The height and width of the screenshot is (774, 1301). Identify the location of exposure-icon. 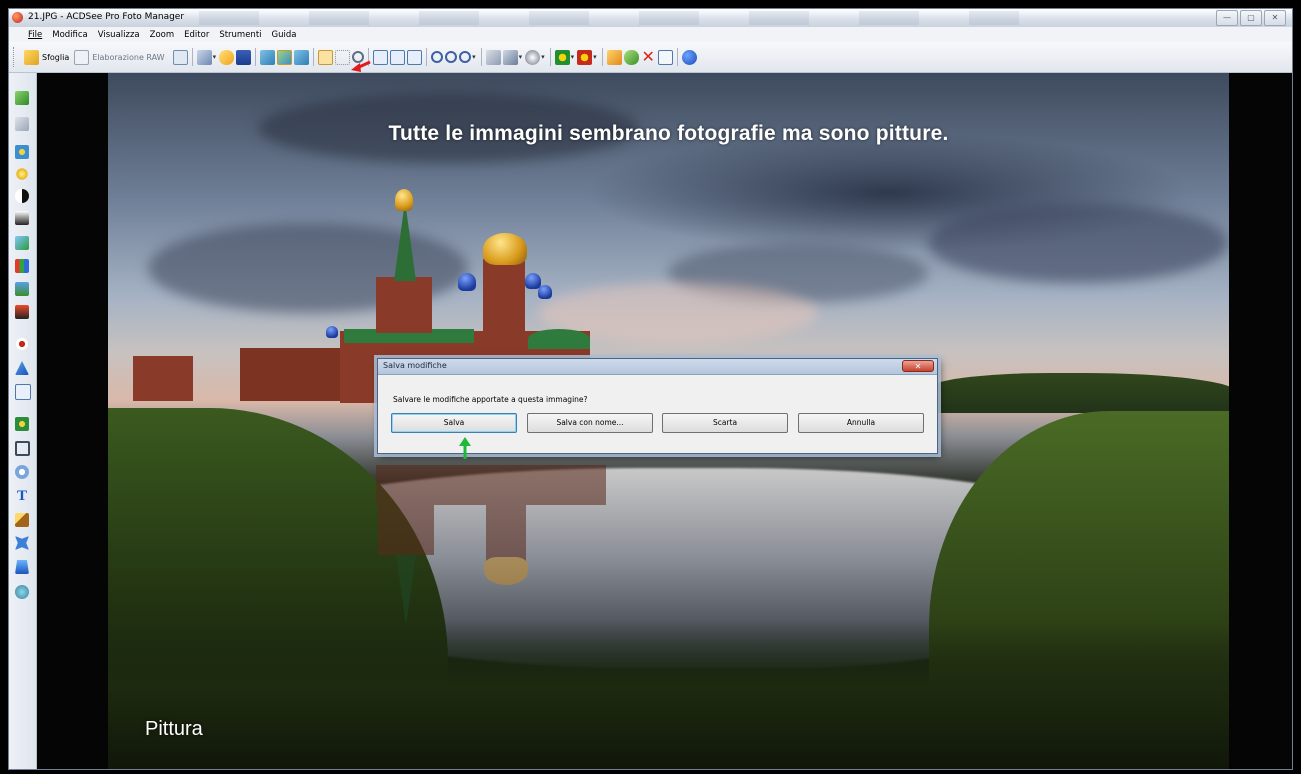
(533, 57).